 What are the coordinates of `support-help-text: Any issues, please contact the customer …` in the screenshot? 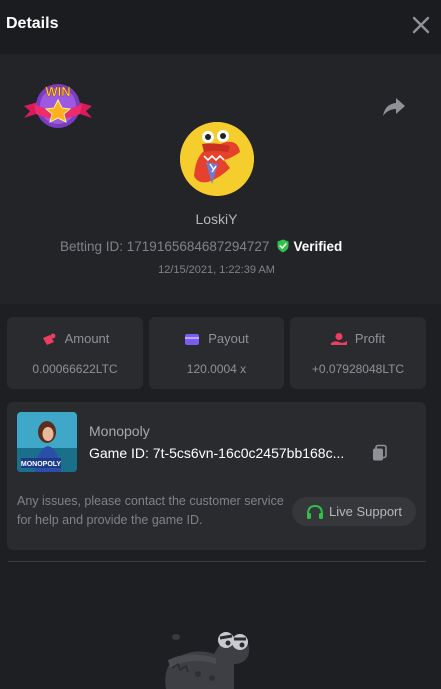 It's located at (150, 510).